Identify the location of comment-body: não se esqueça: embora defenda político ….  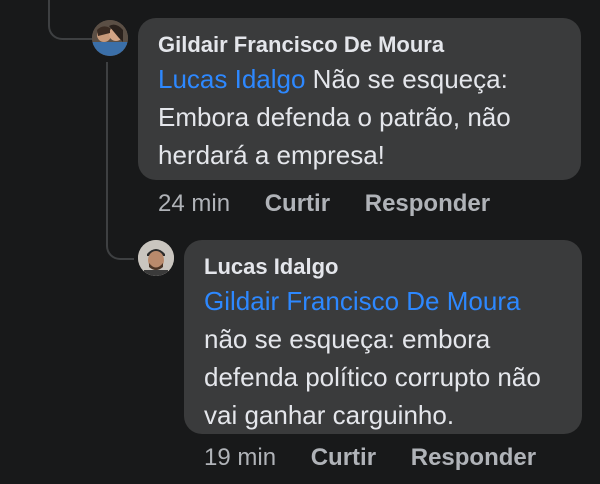
(372, 377).